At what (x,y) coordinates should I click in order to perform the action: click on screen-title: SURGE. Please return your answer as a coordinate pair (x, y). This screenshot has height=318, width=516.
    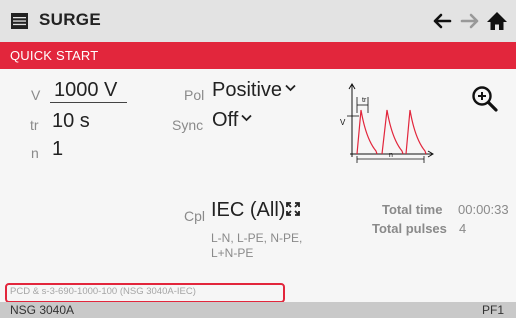
    Looking at the image, I should click on (70, 19).